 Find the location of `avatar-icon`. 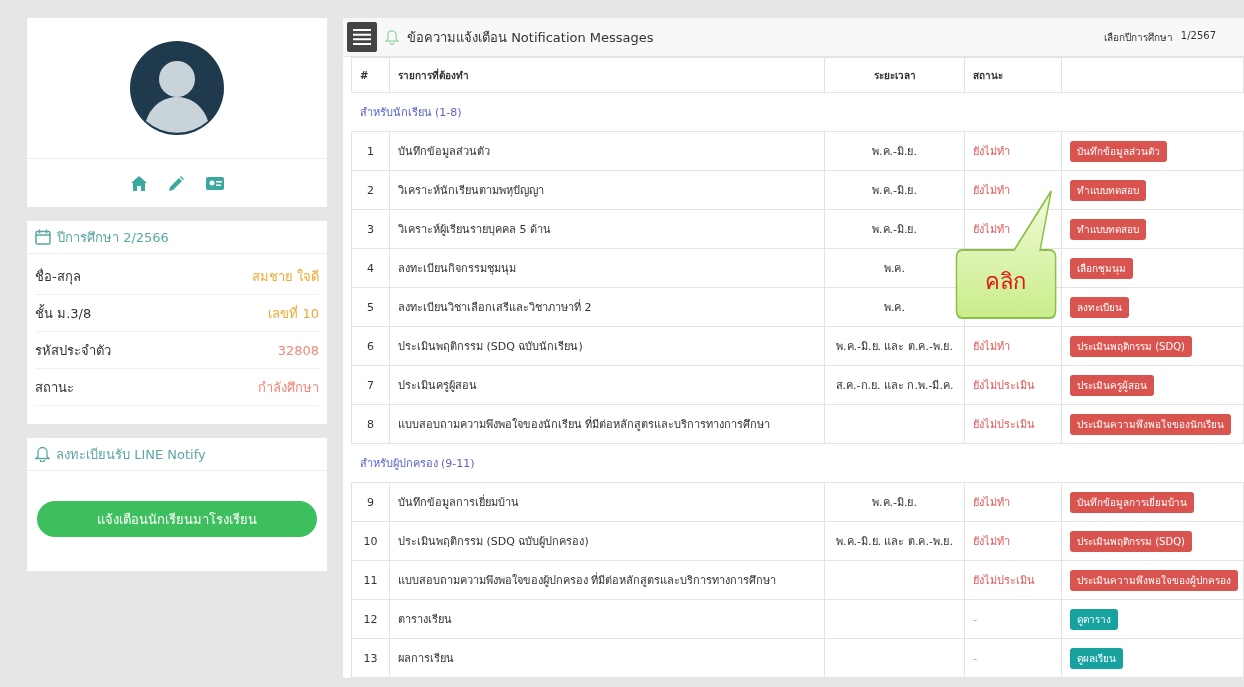

avatar-icon is located at coordinates (177, 88).